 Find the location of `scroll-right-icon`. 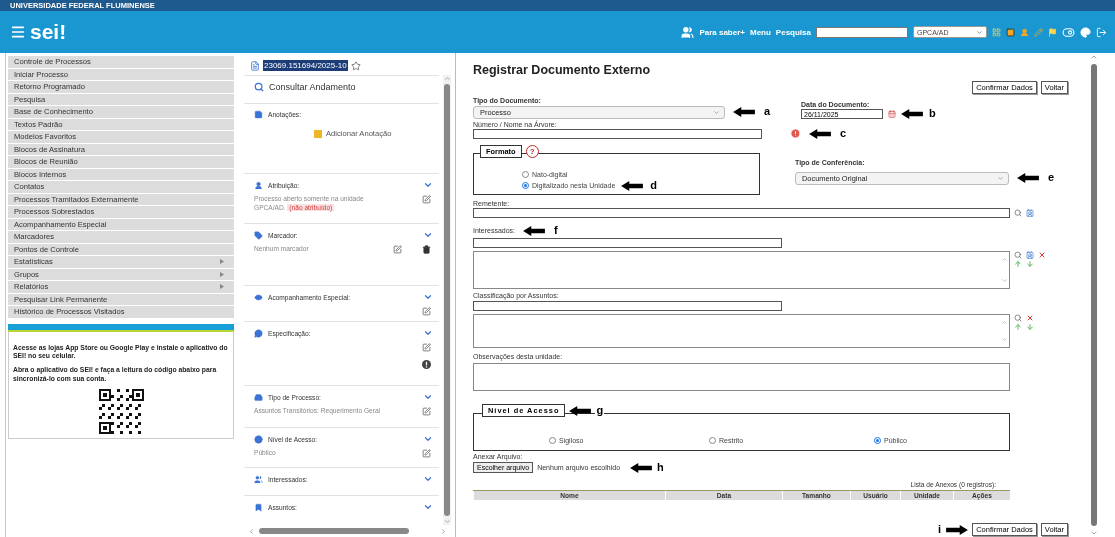

scroll-right-icon is located at coordinates (443, 531).